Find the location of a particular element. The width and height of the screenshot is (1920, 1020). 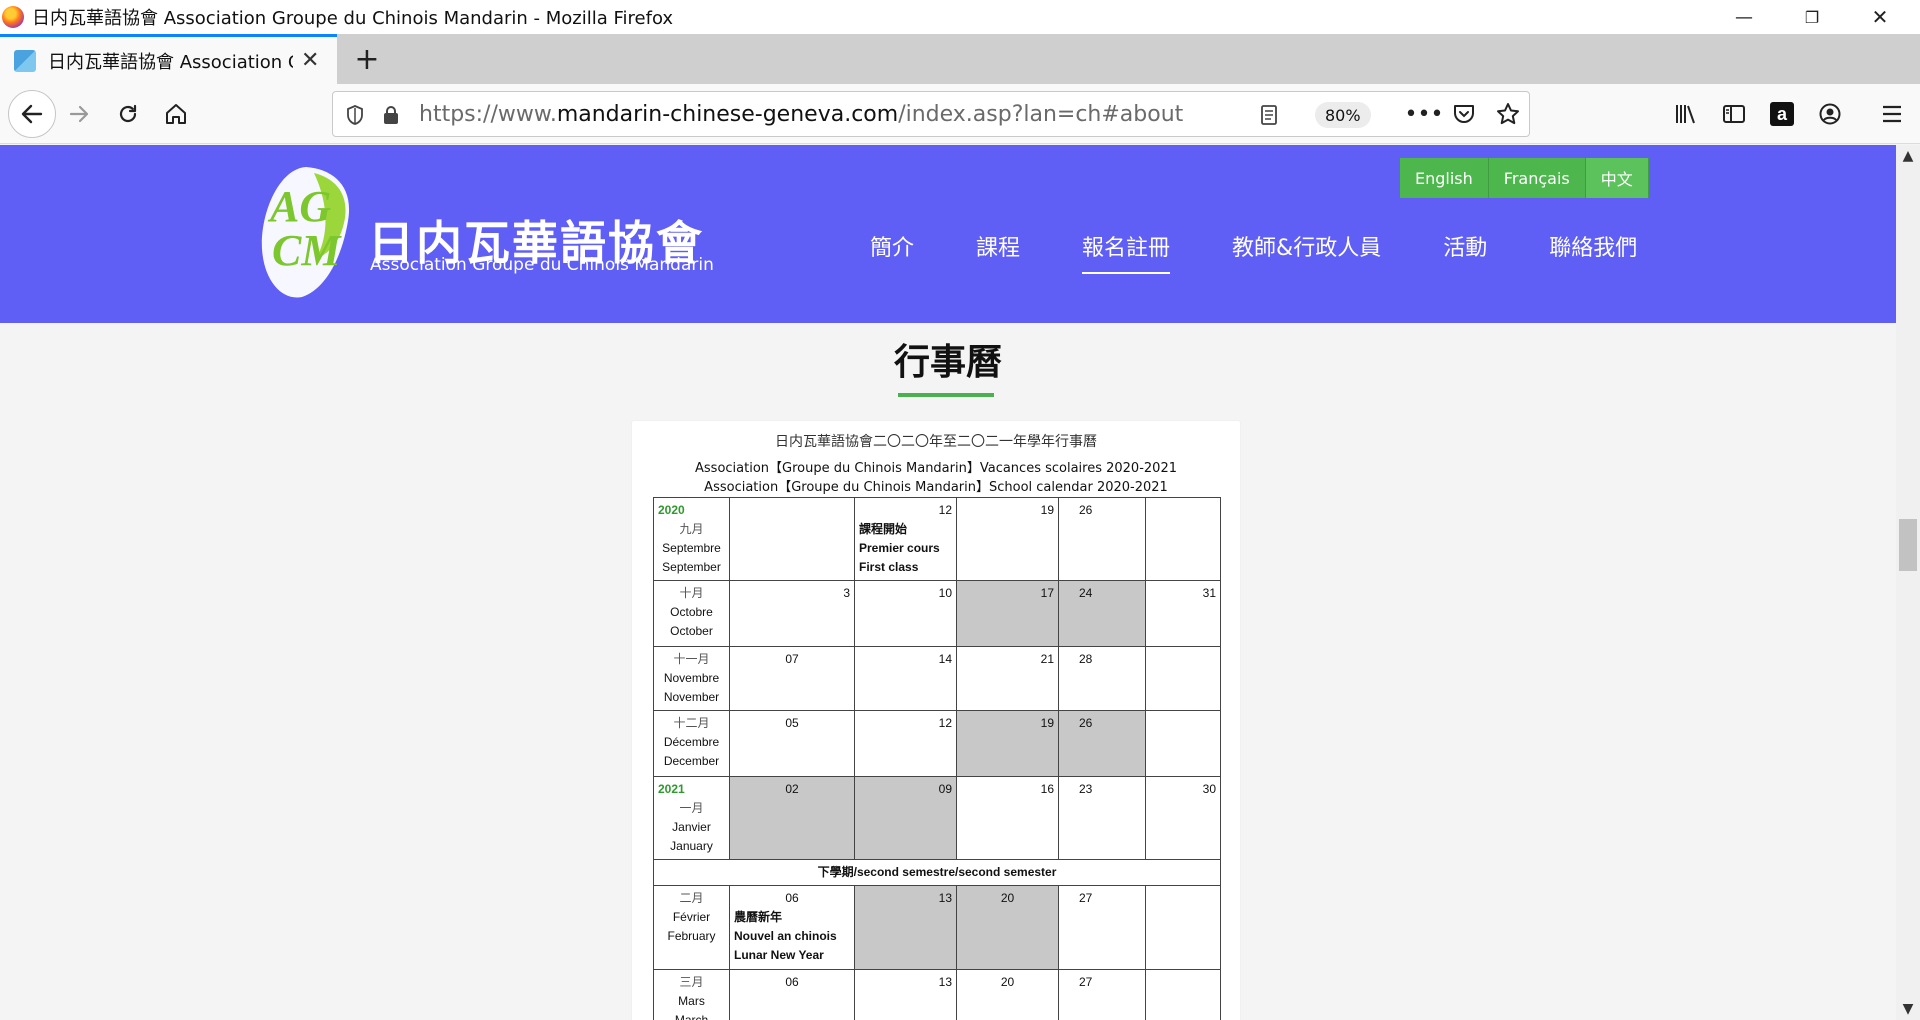

month-fr: Février is located at coordinates (691, 917).